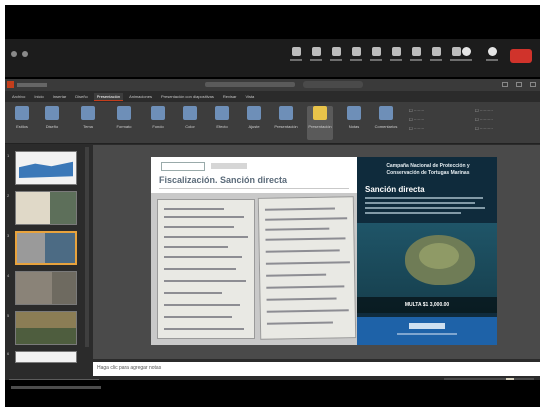 This screenshot has height=412, width=545. Describe the element at coordinates (250, 84) in the screenshot. I see `file-name` at that location.